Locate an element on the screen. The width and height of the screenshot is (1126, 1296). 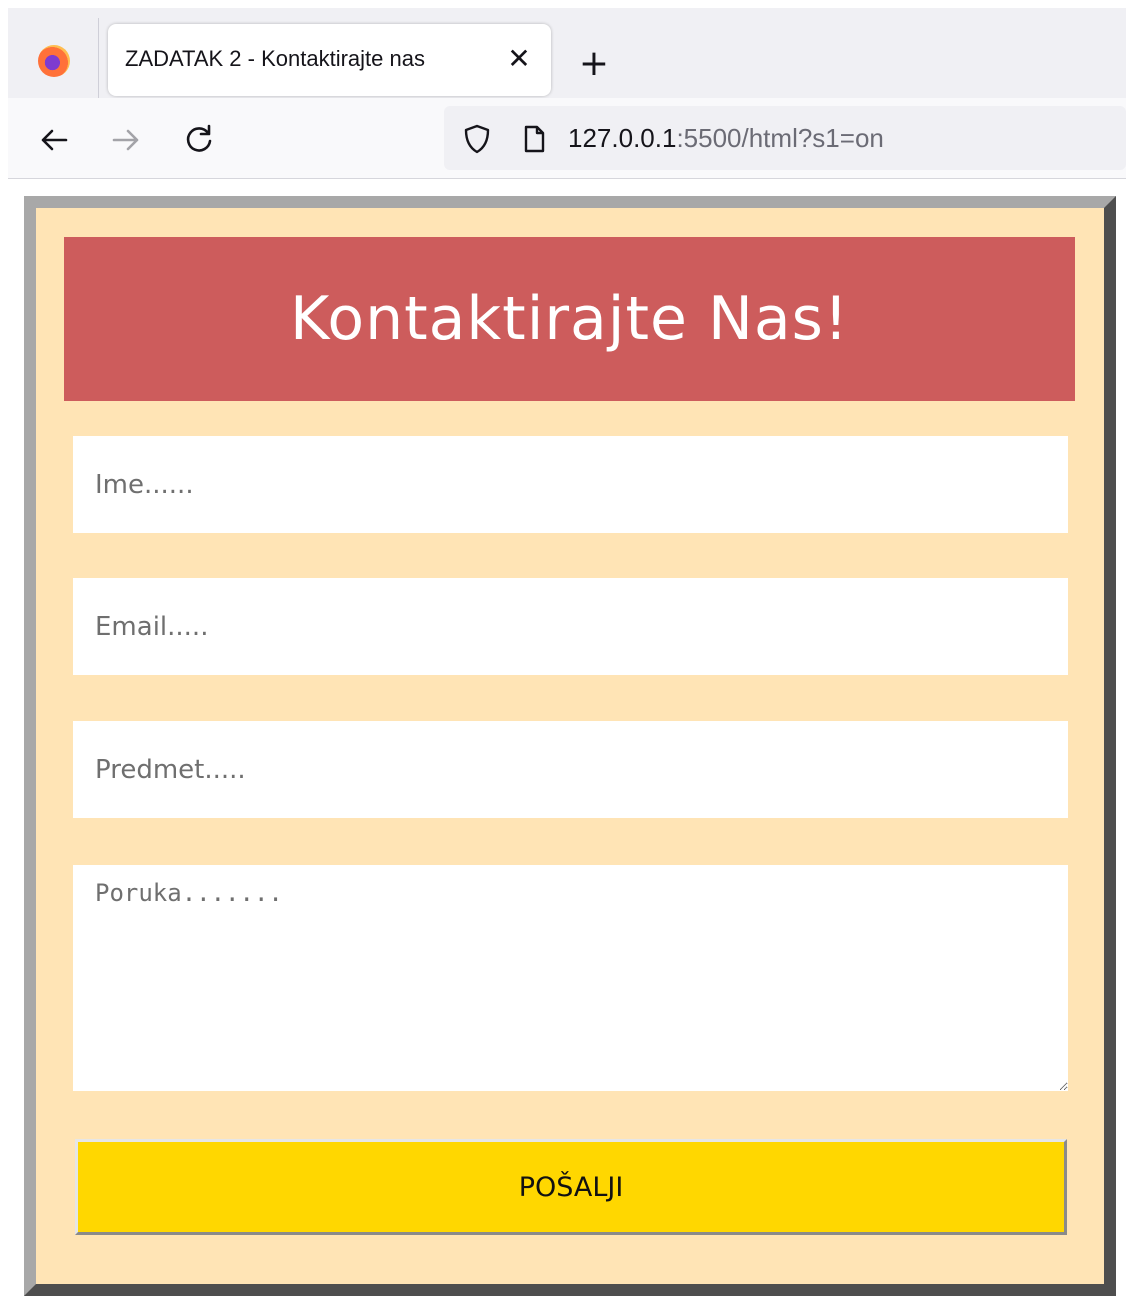
email-input is located at coordinates (570, 626).